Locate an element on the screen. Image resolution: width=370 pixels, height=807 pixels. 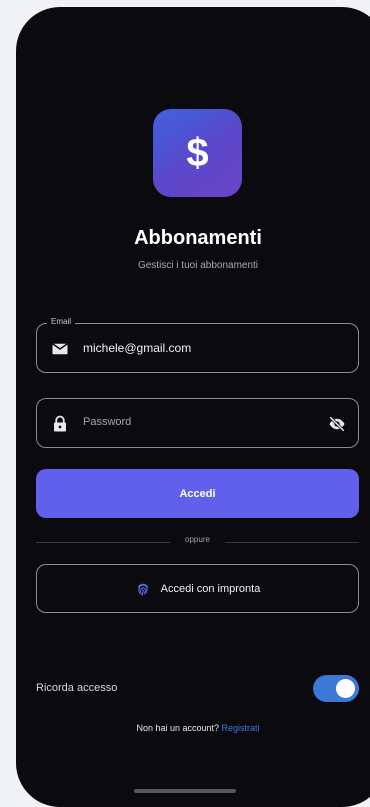
password-field: Password is located at coordinates (197, 423).